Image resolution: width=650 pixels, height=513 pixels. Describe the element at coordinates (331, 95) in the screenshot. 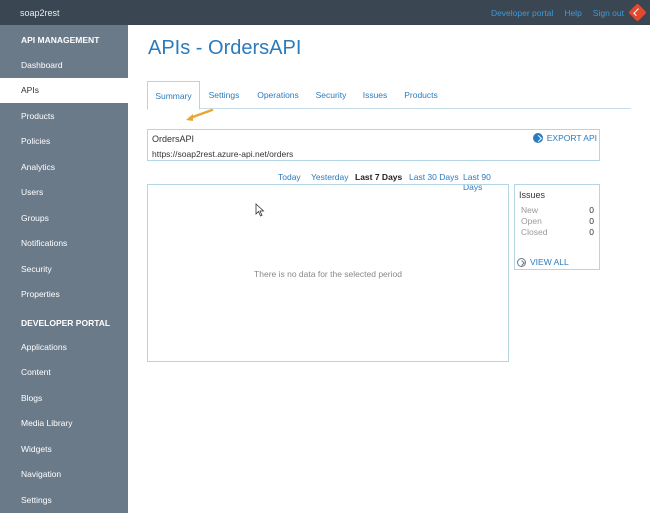

I see `tab-security: Security` at that location.